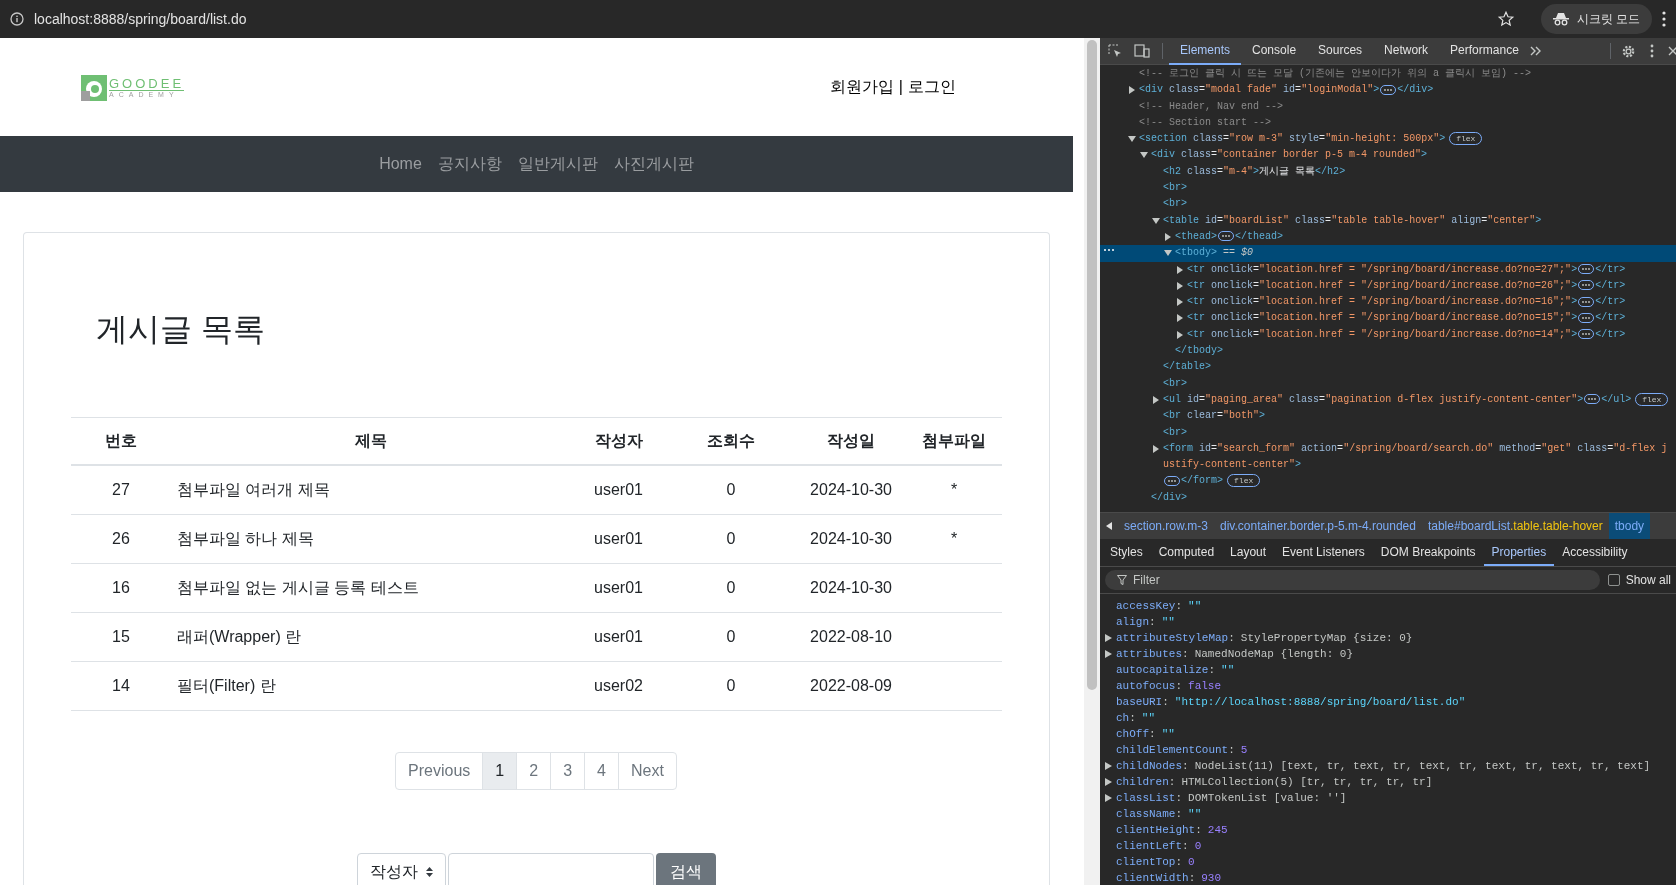 The height and width of the screenshot is (885, 1676). Describe the element at coordinates (1629, 526) in the screenshot. I see `breadcrumb-item: tbody` at that location.